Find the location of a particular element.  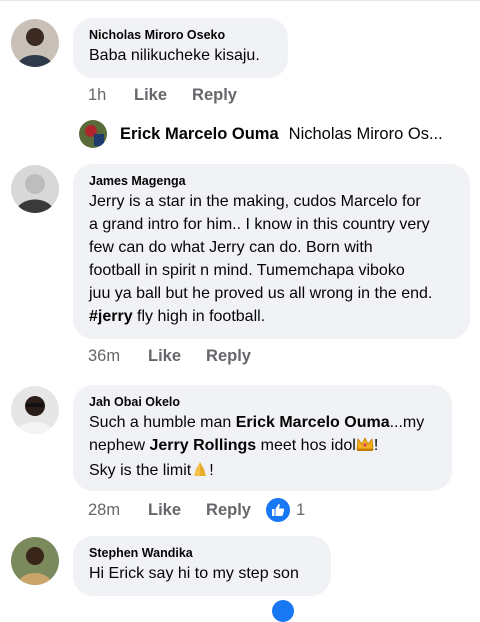

mention-link: Jerry Rollings is located at coordinates (203, 445).